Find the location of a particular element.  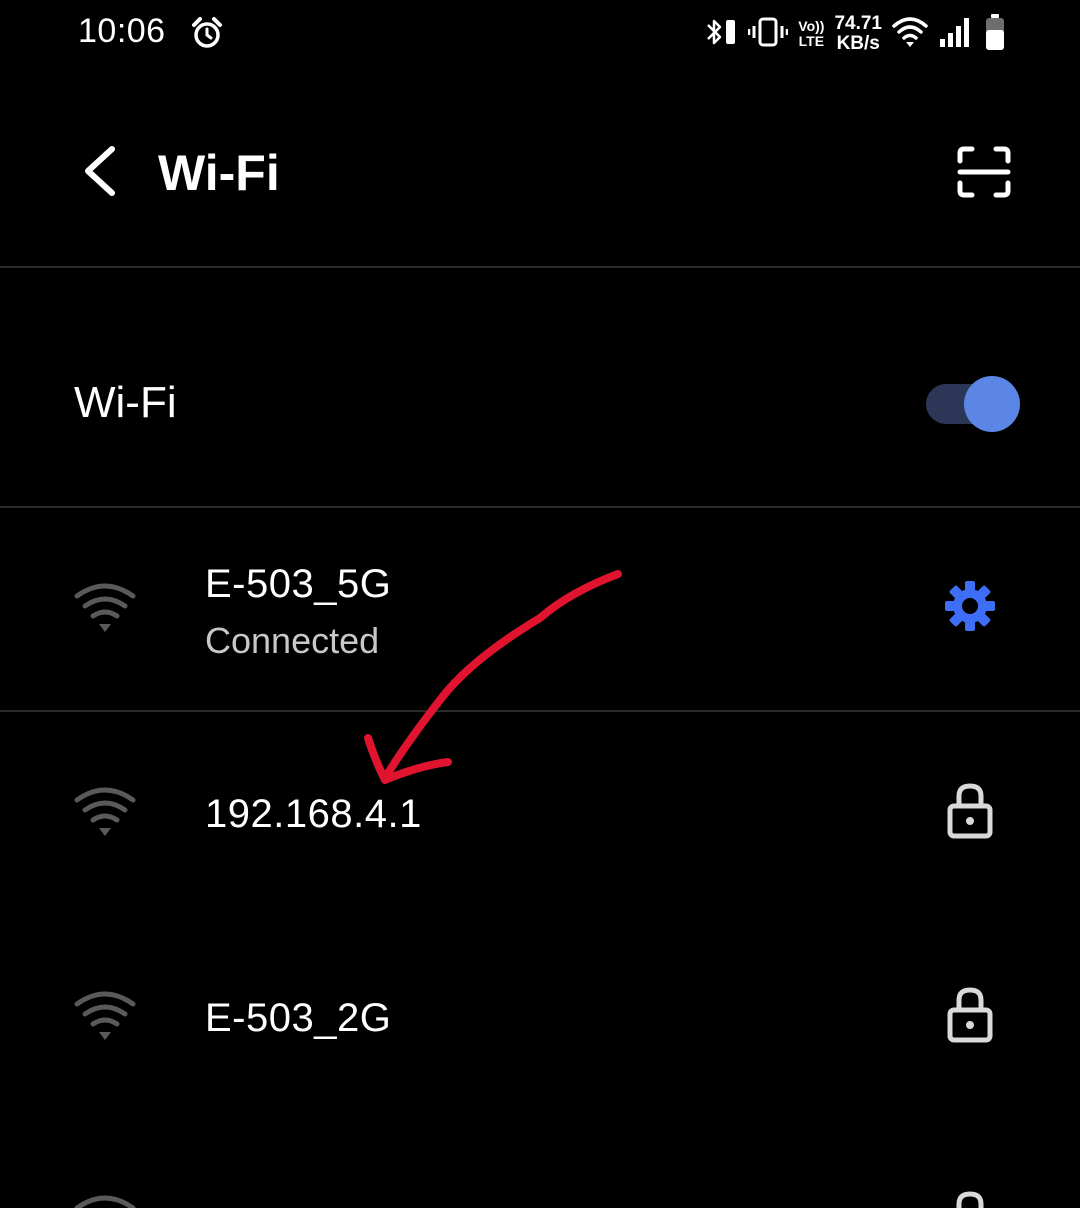

network-status: Connected is located at coordinates (292, 640).